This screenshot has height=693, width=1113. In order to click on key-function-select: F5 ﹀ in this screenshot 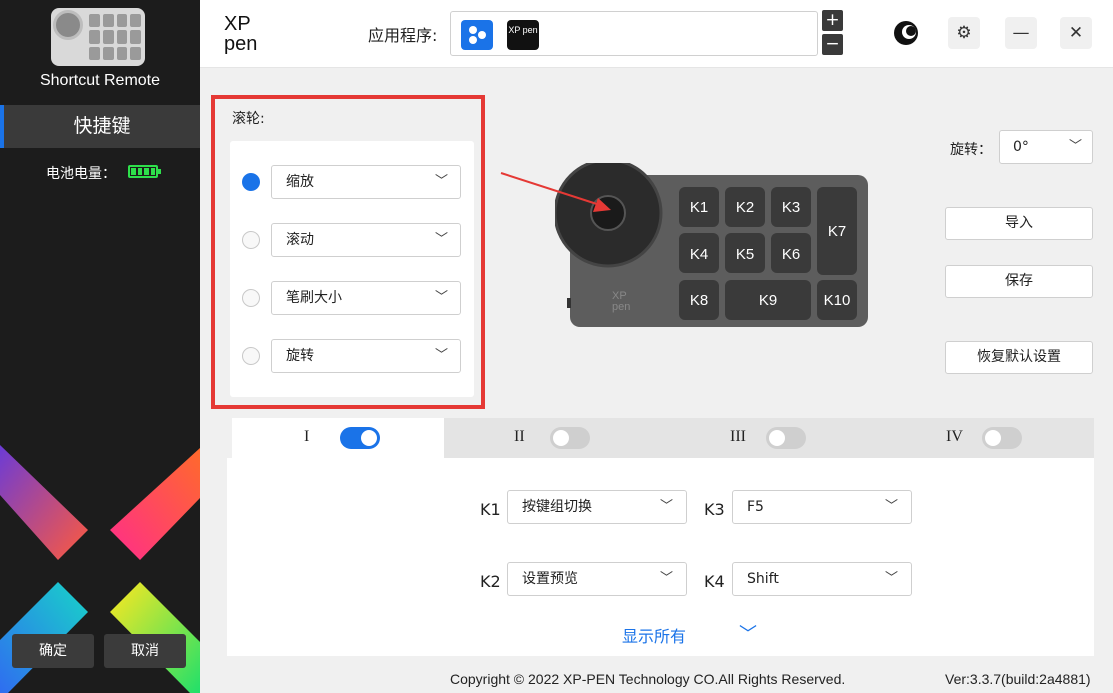, I will do `click(822, 507)`.